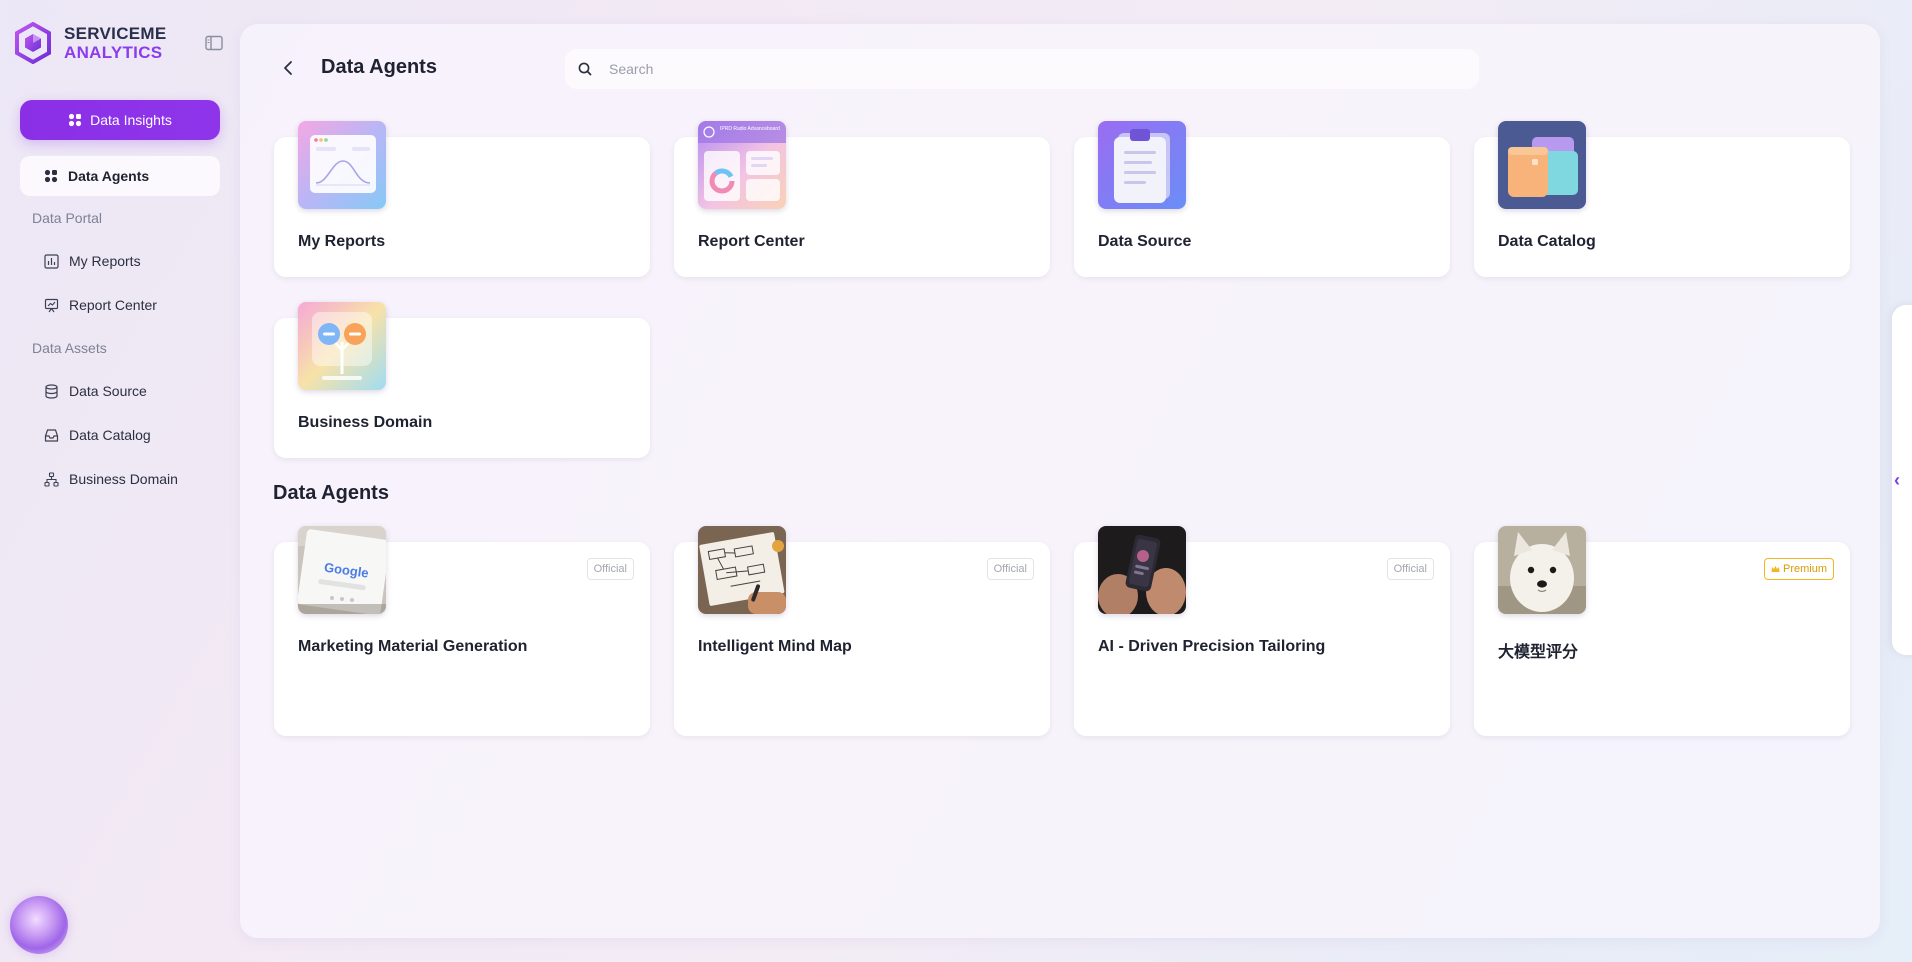 The height and width of the screenshot is (962, 1912). I want to click on back-arrow-icon, so click(288, 68).